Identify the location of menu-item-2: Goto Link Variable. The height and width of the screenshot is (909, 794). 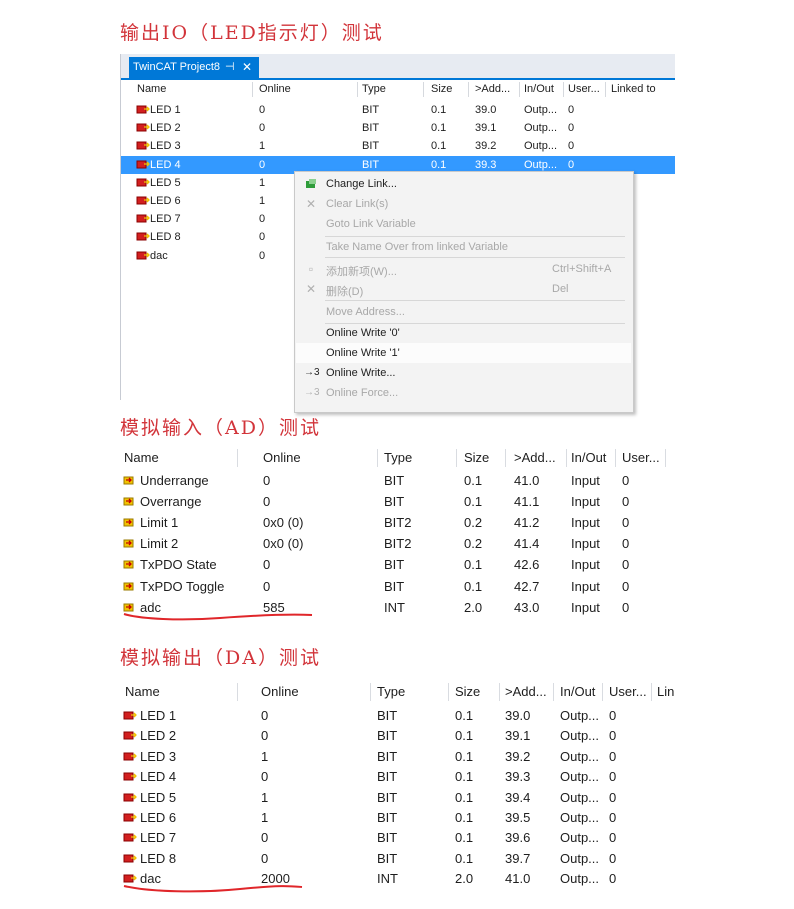
(463, 224).